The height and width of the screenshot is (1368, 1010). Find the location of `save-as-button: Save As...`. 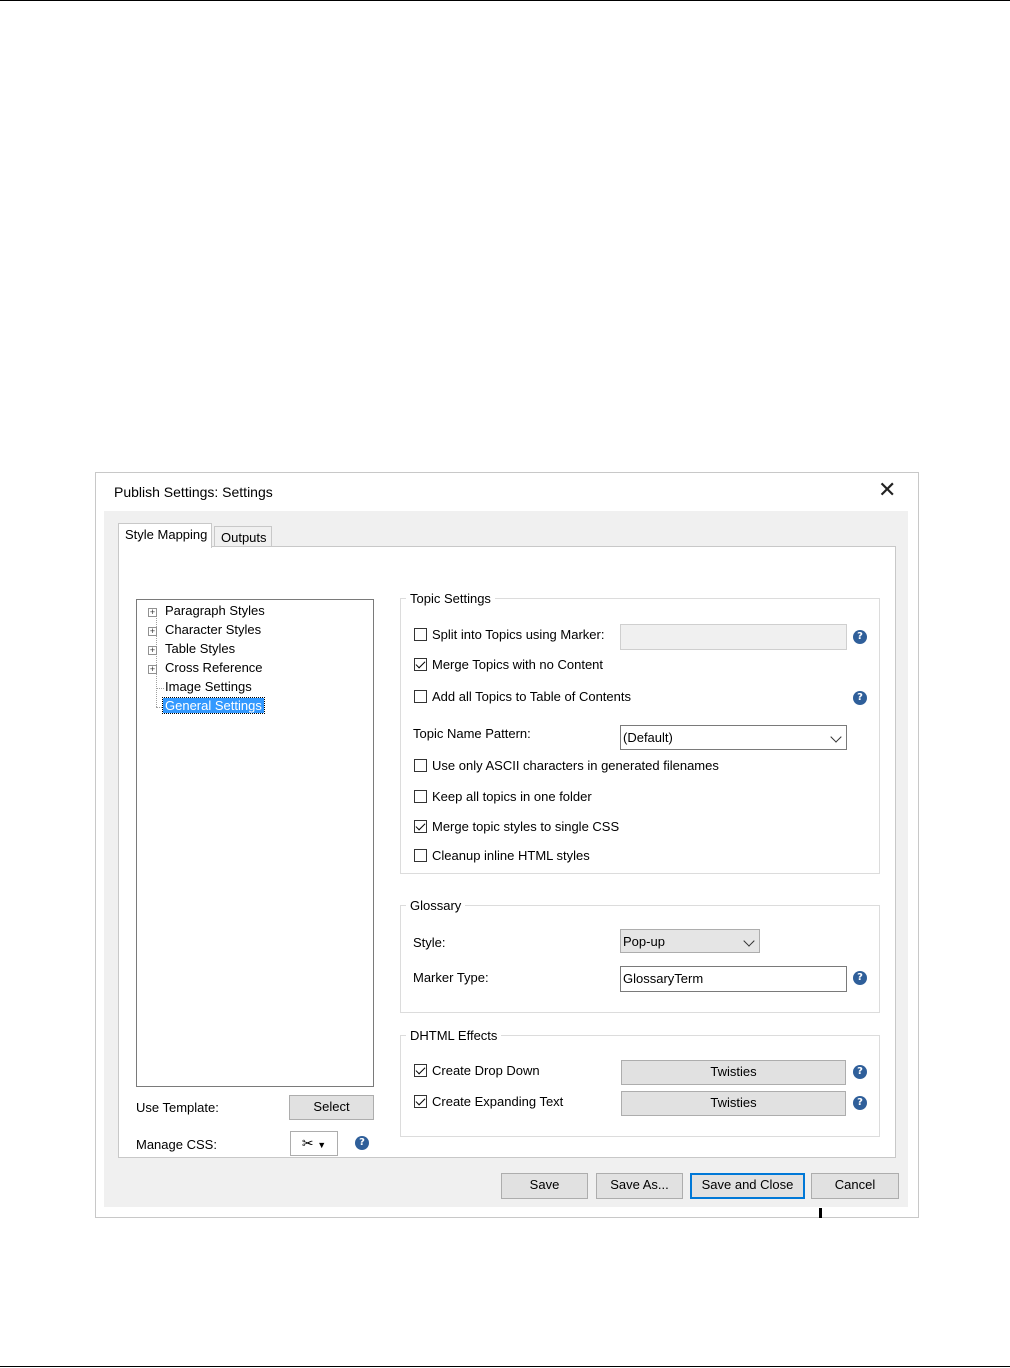

save-as-button: Save As... is located at coordinates (639, 1186).